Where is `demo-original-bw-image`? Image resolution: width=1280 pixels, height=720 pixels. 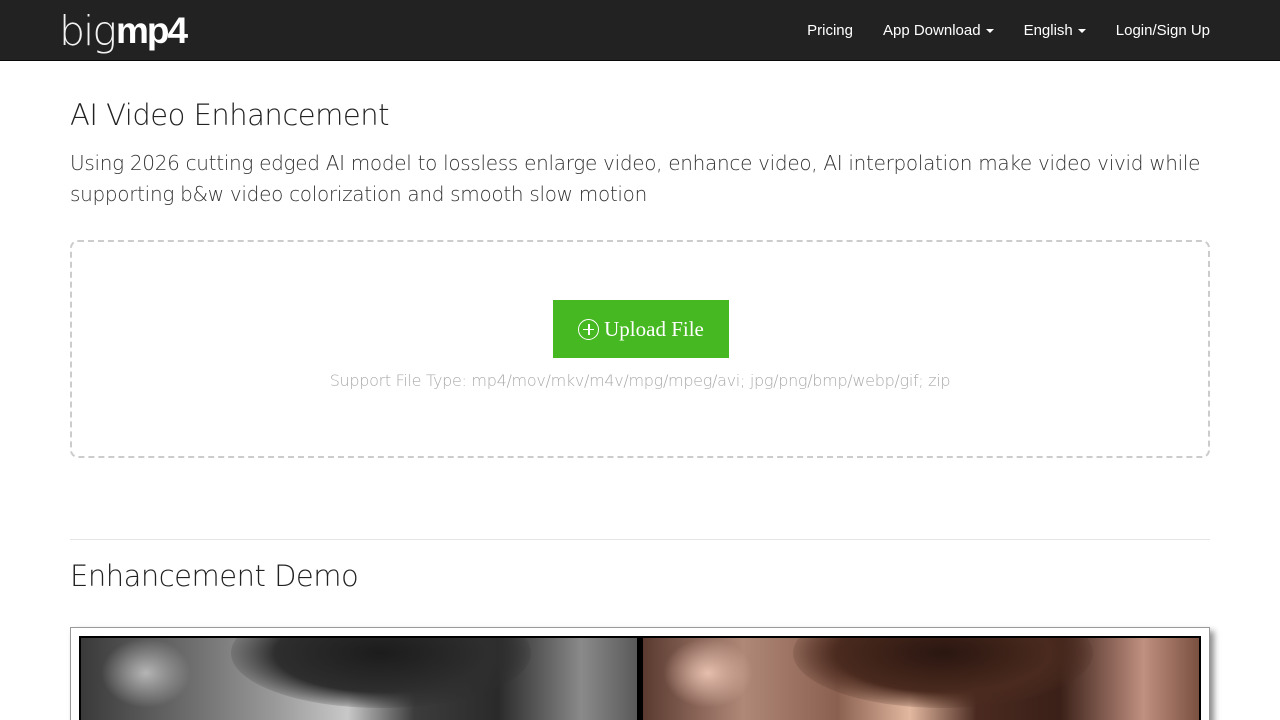
demo-original-bw-image is located at coordinates (359, 679).